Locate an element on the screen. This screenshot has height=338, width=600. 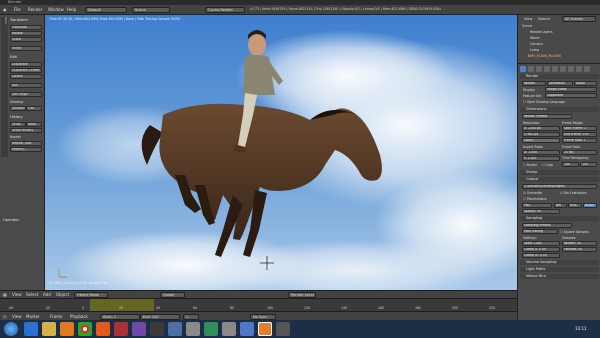
delete-button: Delete is located at coordinates (26, 76).